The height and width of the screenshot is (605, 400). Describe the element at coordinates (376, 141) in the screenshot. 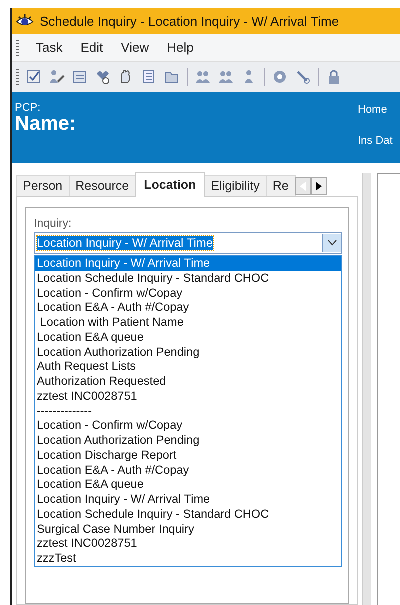

I see `ins-date-label: Ins Dat` at that location.